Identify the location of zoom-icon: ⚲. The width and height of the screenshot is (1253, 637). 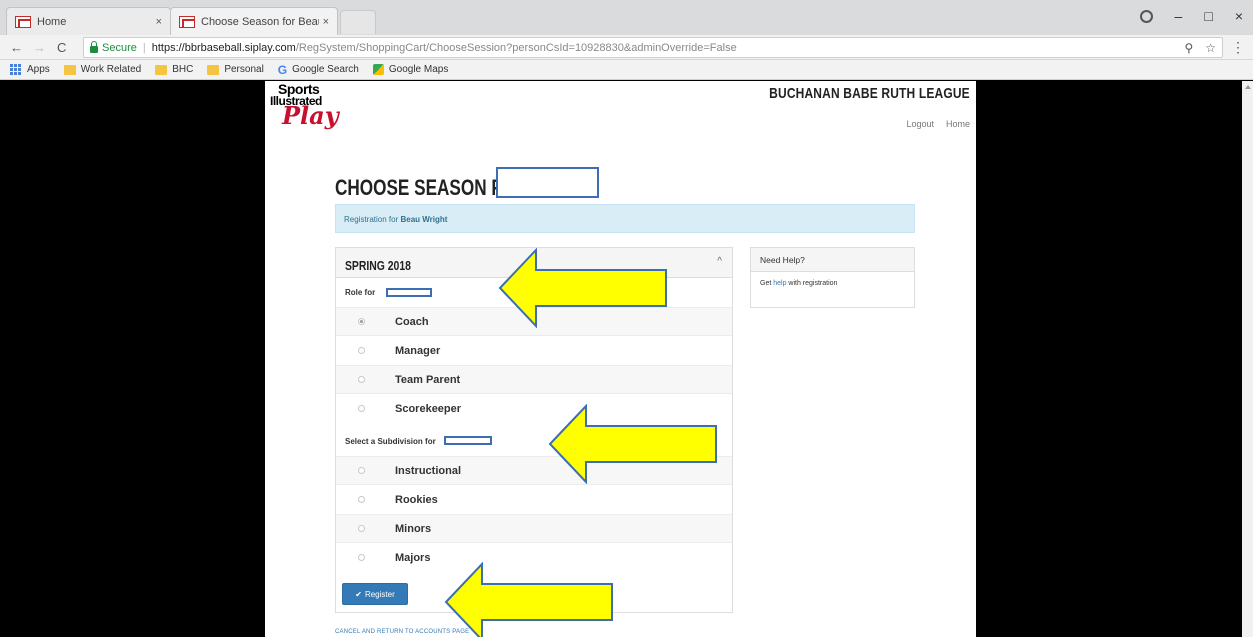
(1188, 48).